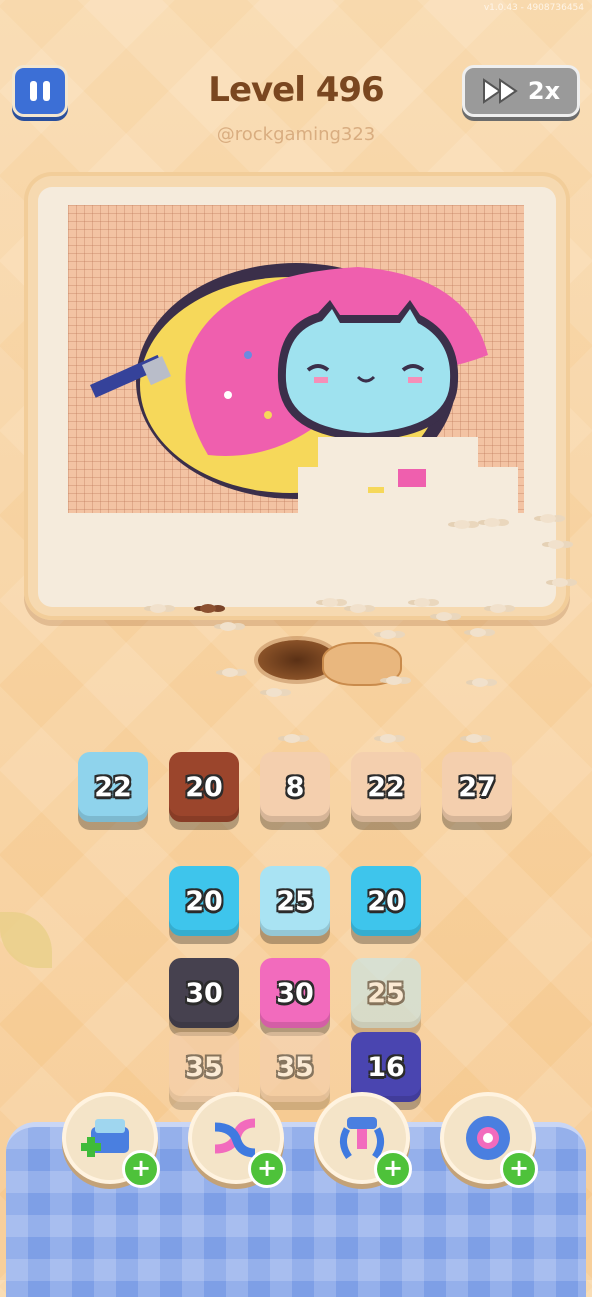  What do you see at coordinates (296, 134) in the screenshot?
I see `streamer-handle: @rockgaming323` at bounding box center [296, 134].